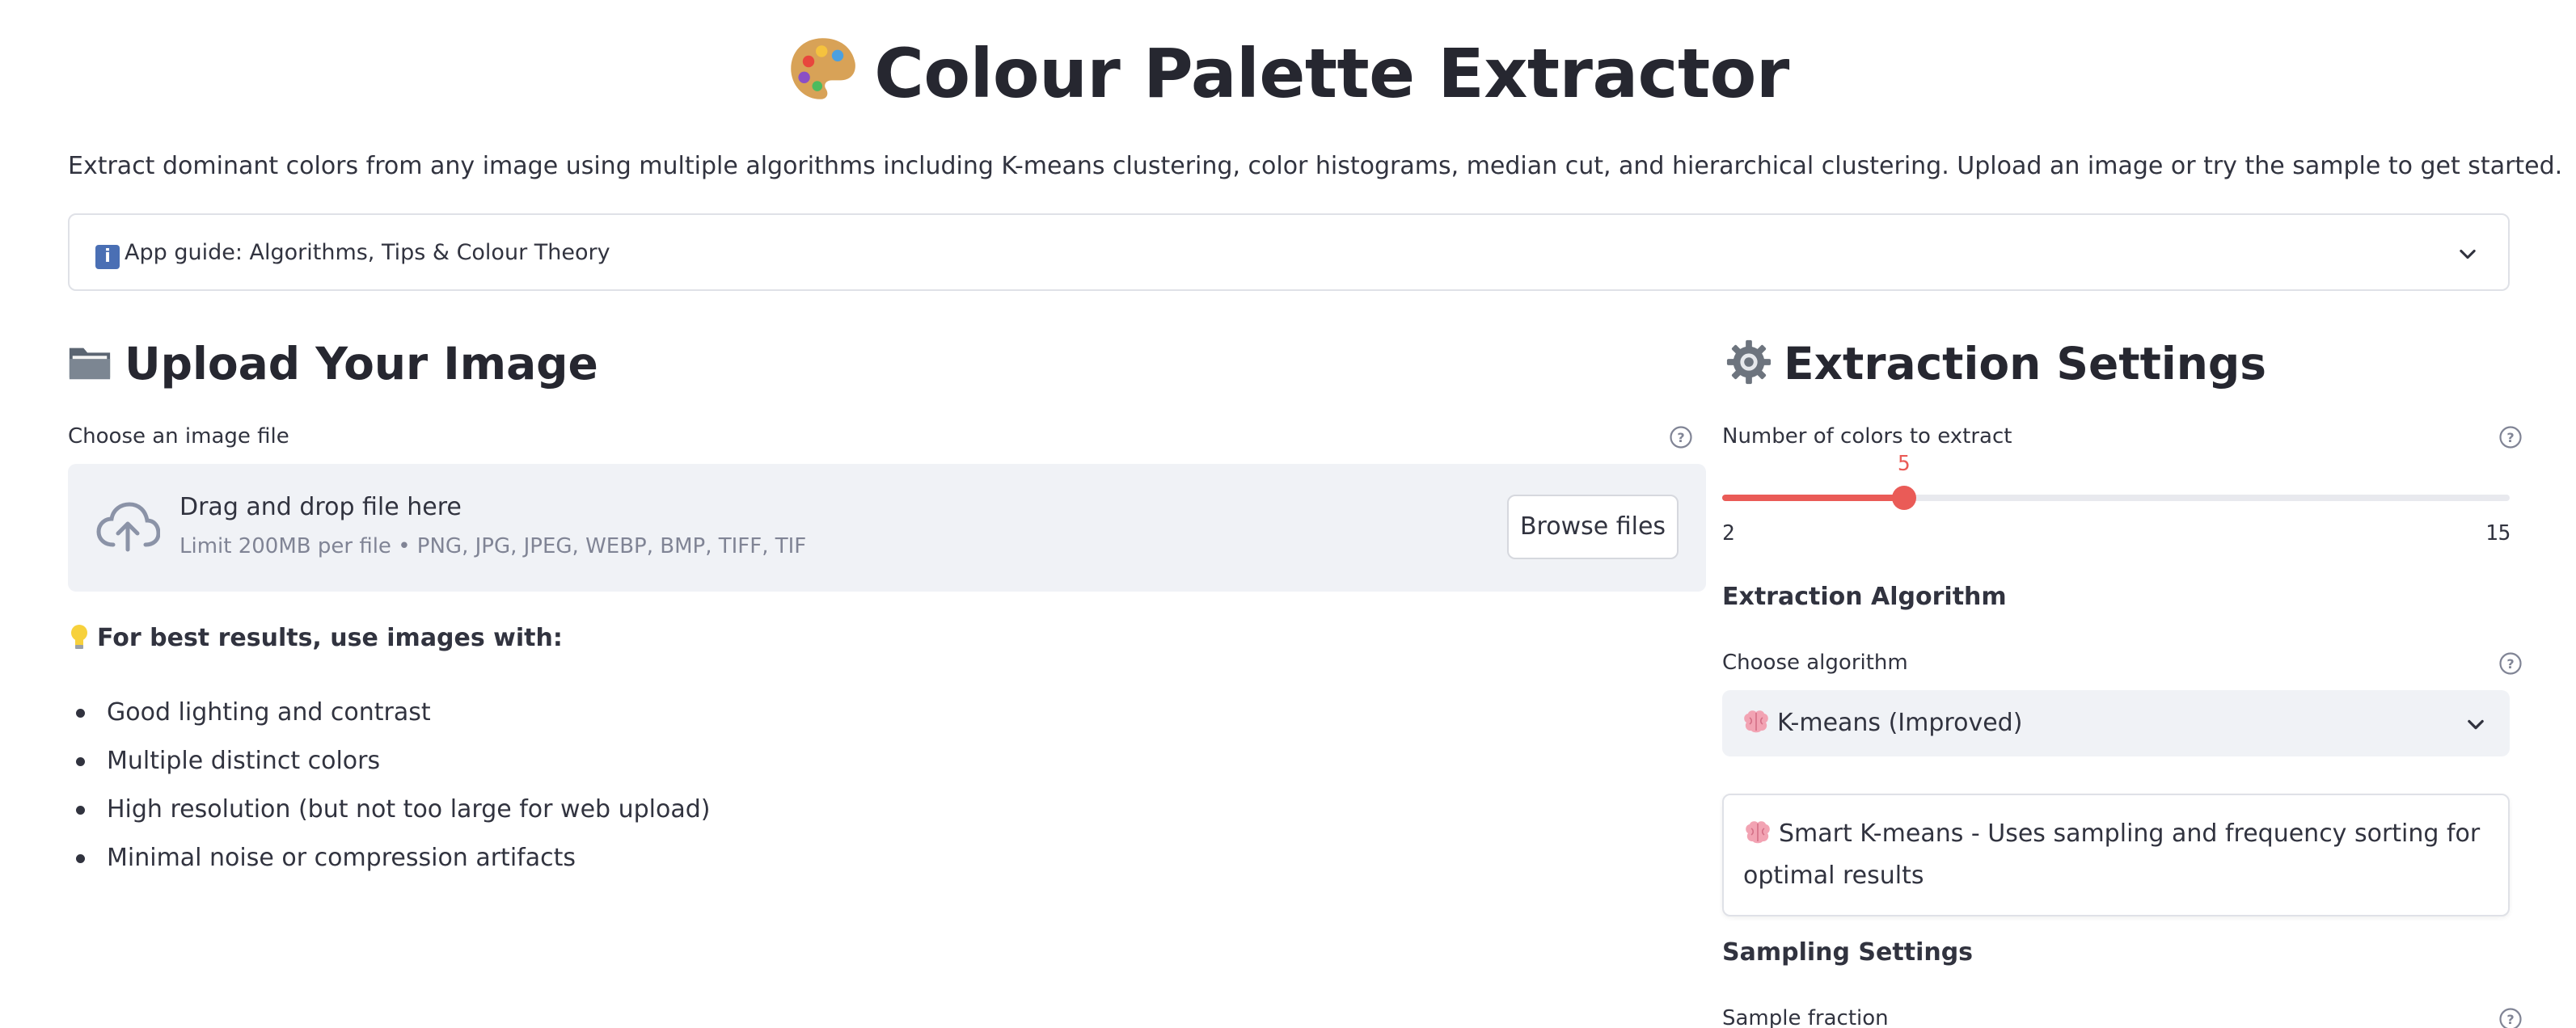  I want to click on slider-max-label: 15, so click(2498, 533).